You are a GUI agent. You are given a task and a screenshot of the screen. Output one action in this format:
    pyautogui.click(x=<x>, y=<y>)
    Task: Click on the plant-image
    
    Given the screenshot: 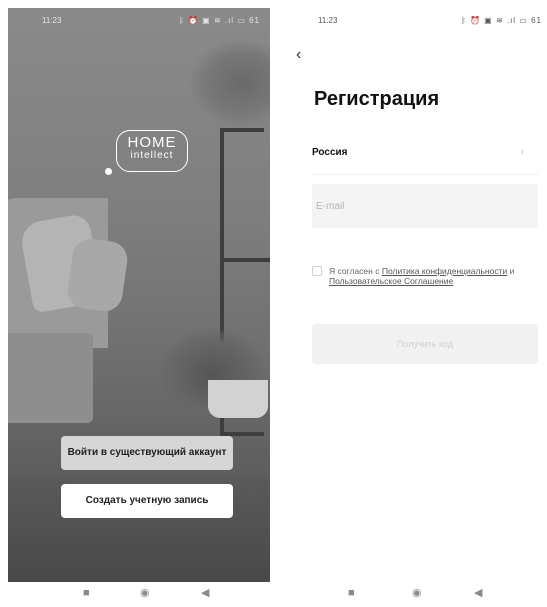 What is the action you would take?
    pyautogui.click(x=229, y=83)
    